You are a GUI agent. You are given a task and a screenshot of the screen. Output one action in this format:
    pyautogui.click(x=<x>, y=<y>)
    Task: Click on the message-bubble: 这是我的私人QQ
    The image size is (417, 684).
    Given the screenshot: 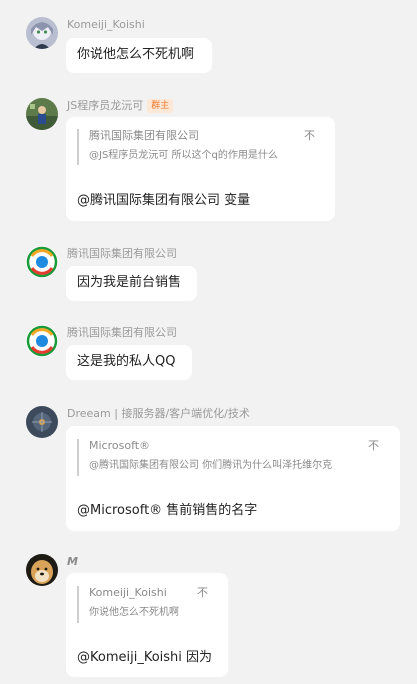 What is the action you would take?
    pyautogui.click(x=129, y=362)
    